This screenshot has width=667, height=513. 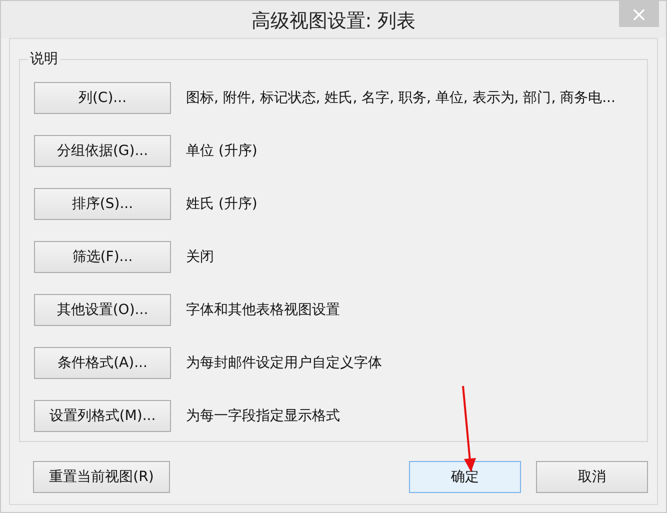 What do you see at coordinates (284, 363) in the screenshot?
I see `setting-description: 为每封邮件设定用户自定义字体` at bounding box center [284, 363].